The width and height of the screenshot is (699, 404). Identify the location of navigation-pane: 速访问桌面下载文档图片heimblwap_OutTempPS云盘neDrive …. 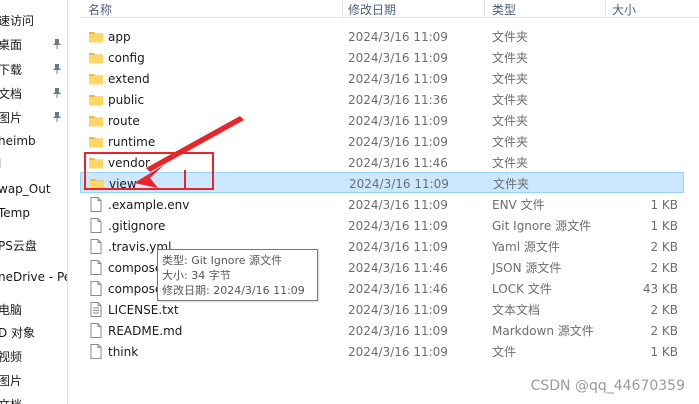
(34, 202).